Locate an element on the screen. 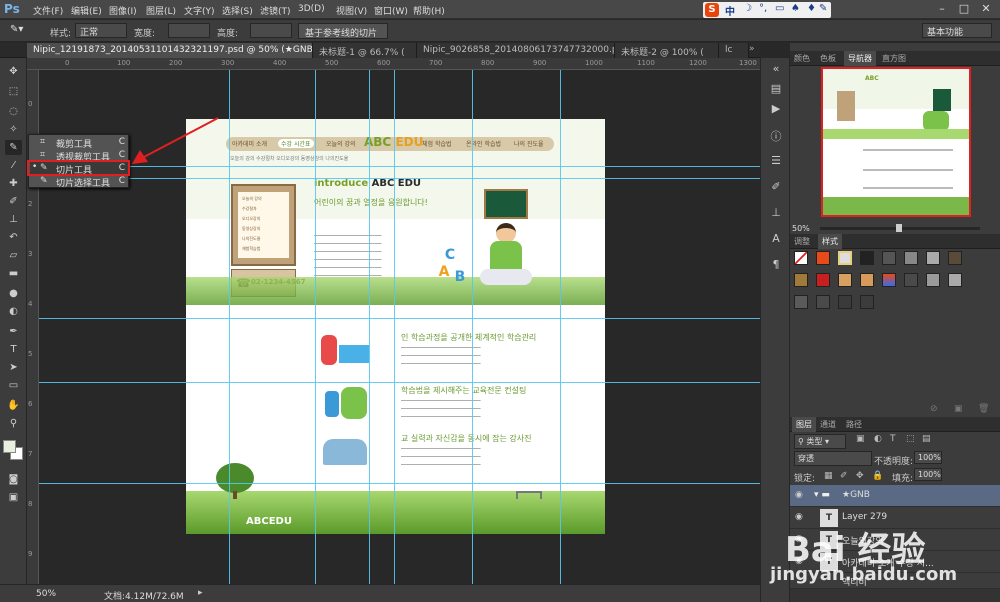  path-select-tool-icon: ➤ is located at coordinates (13, 367).